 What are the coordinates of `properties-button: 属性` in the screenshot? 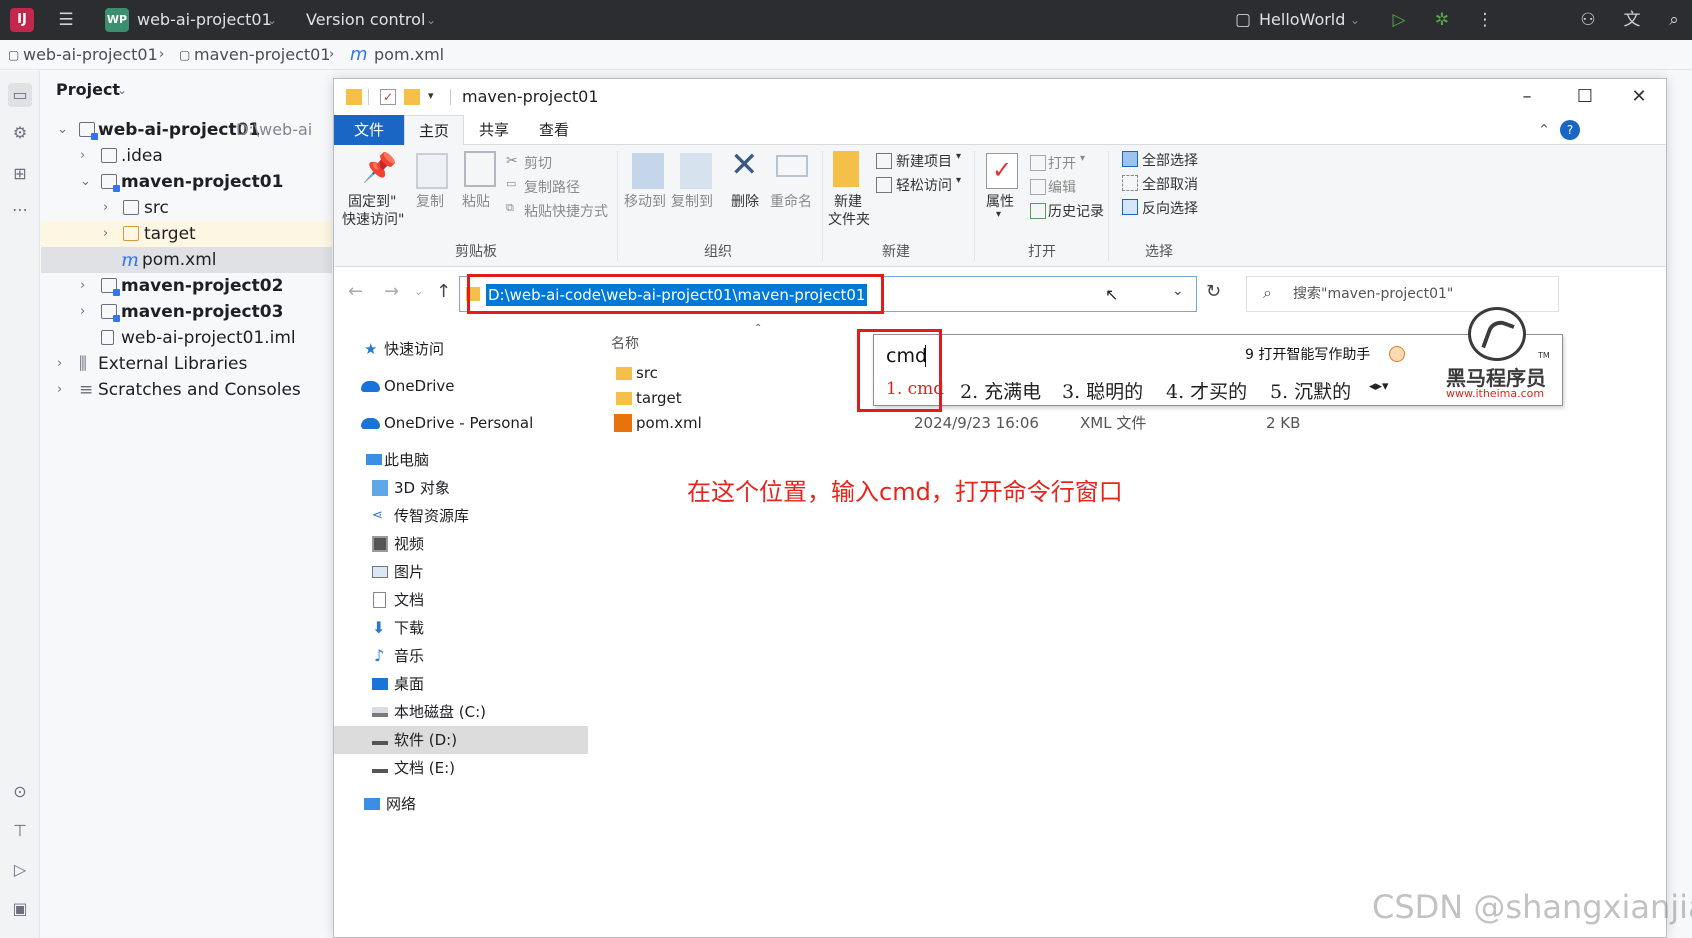 It's located at (1000, 201).